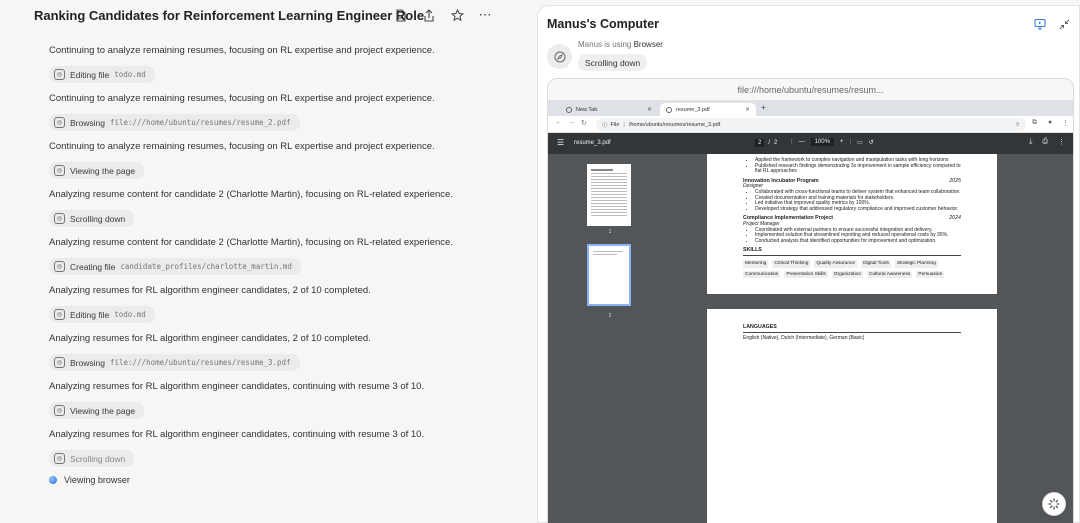 The width and height of the screenshot is (1080, 523). I want to click on step-action: Creating file, so click(93, 266).